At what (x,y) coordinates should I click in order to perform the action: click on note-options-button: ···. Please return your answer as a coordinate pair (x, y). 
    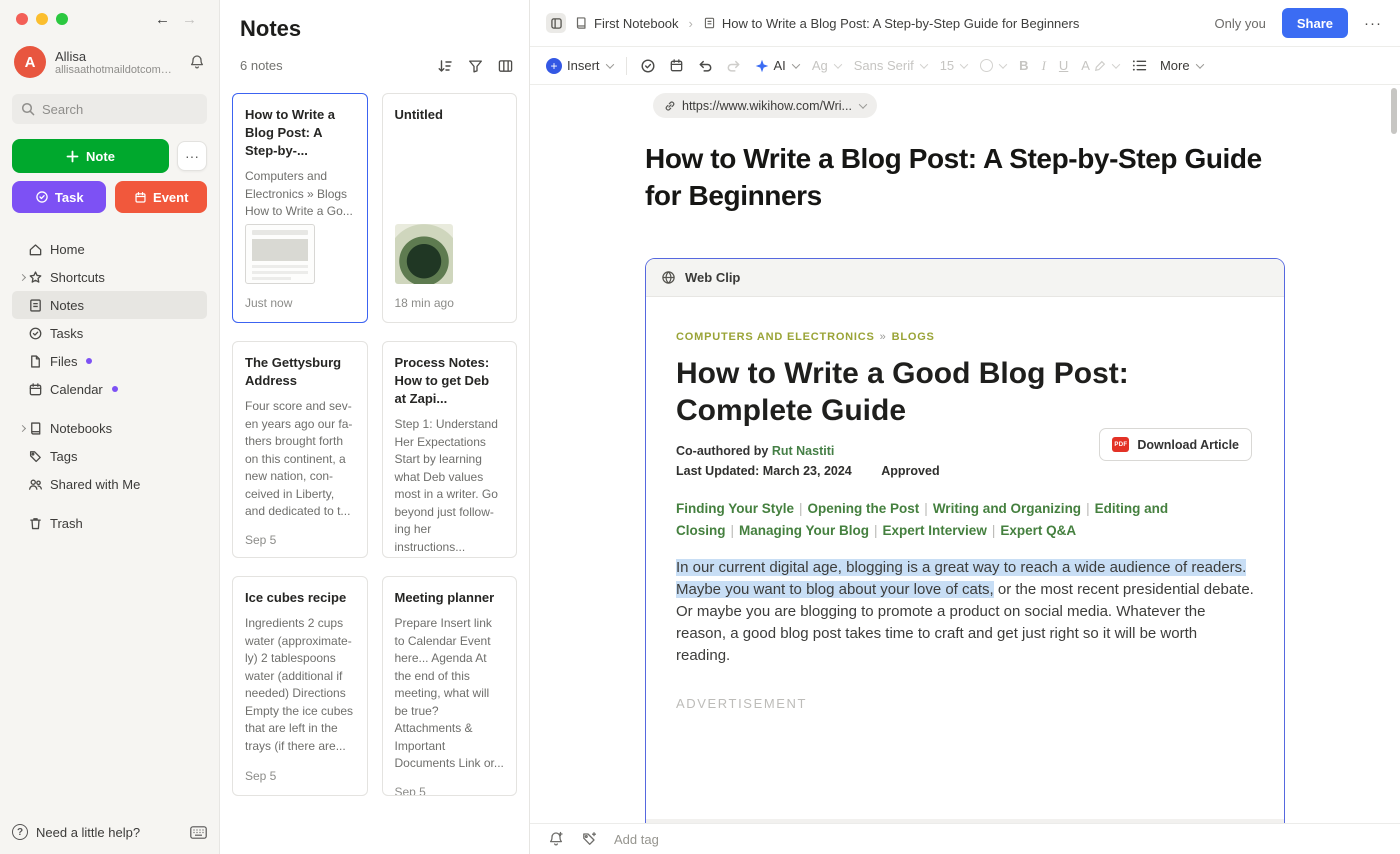
    Looking at the image, I should click on (192, 156).